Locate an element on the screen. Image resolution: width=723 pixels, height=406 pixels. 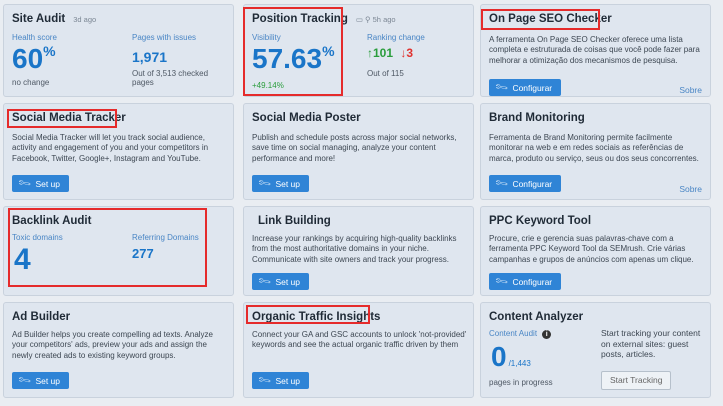
link-building-title: Link Building is located at coordinates (294, 221).